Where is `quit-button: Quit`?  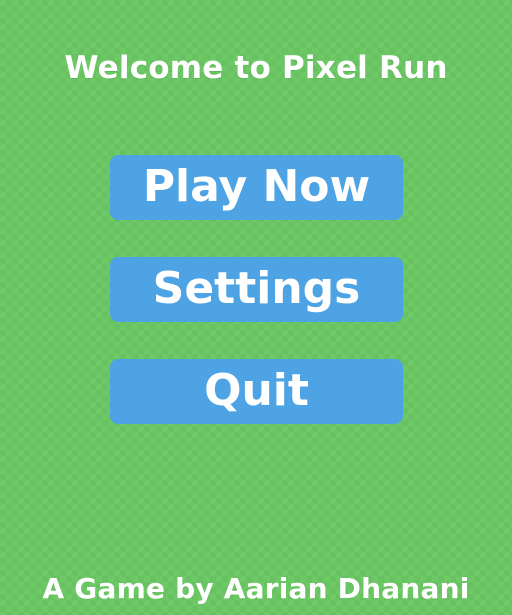
quit-button: Quit is located at coordinates (256, 391).